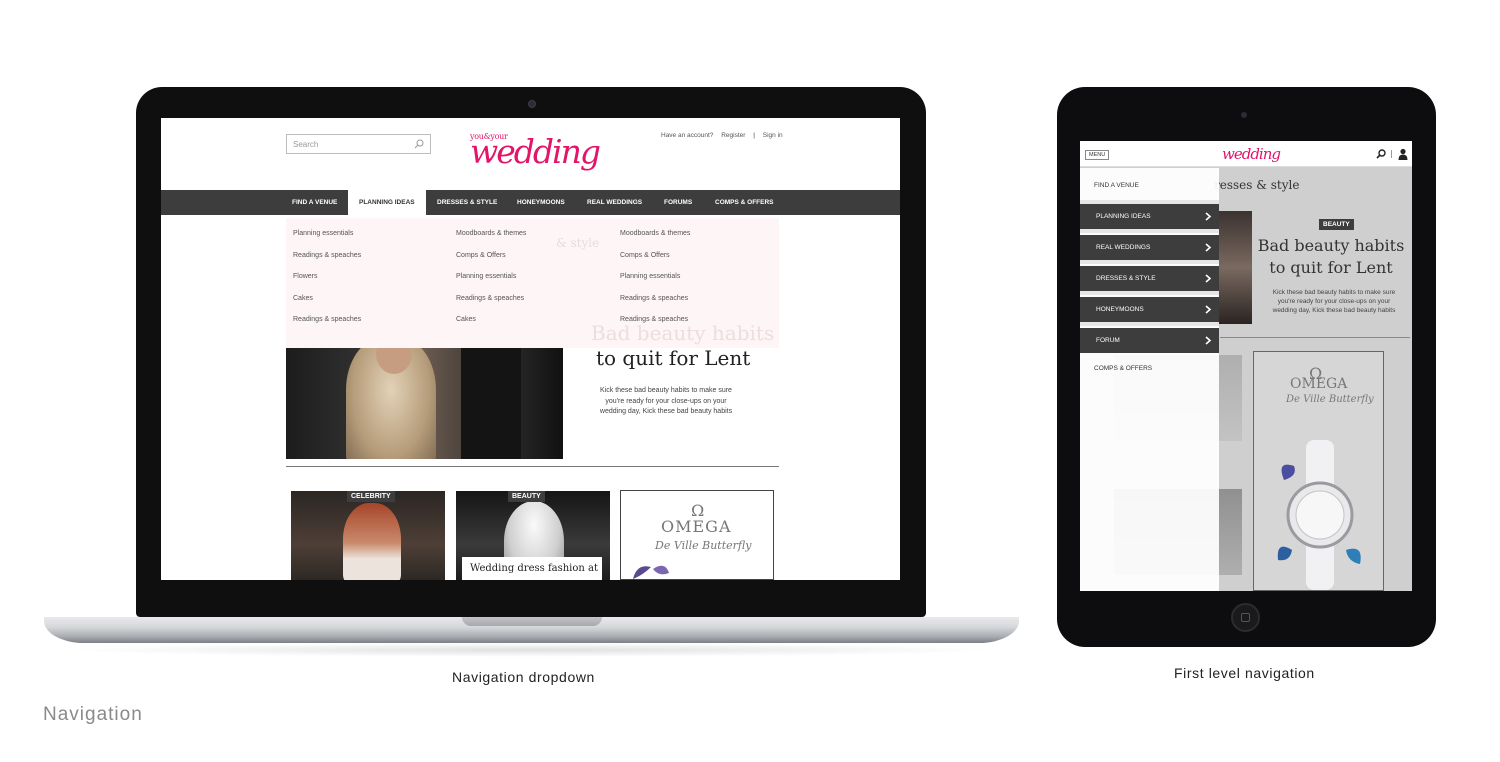 The width and height of the screenshot is (1500, 762). Describe the element at coordinates (673, 358) in the screenshot. I see `hero-headline: to quit for Lent` at that location.